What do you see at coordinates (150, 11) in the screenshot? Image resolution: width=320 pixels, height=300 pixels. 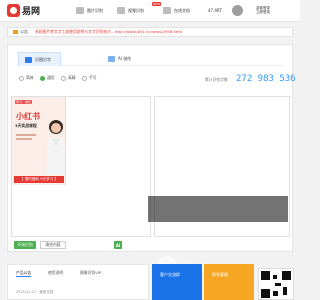 I see `top-navigation-bar: 易网 图片识别 视频识别 NEW 在线文档 47.4RT 游客登录 立即登录` at bounding box center [150, 11].